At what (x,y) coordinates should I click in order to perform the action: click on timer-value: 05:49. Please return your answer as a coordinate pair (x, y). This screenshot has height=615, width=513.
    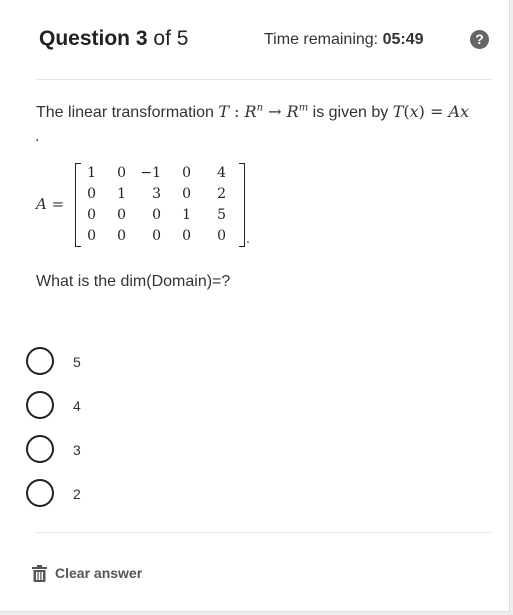
    Looking at the image, I should click on (403, 39).